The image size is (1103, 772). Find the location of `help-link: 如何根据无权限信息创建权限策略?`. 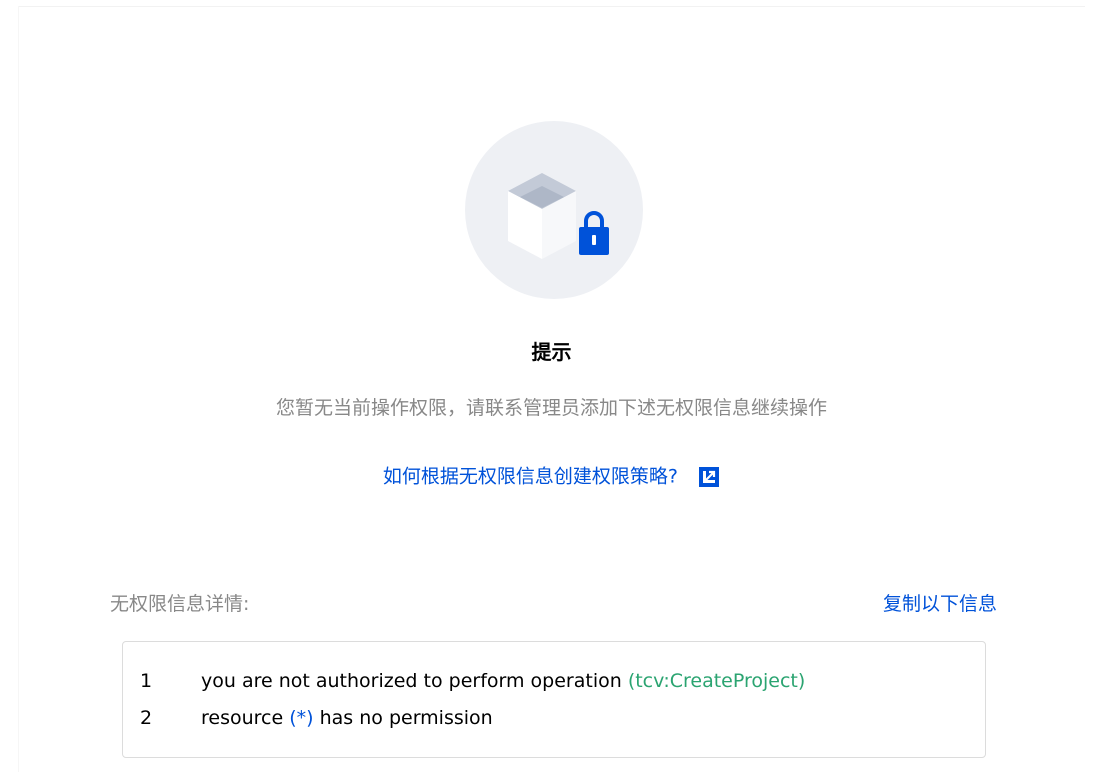

help-link: 如何根据无权限信息创建权限策略? is located at coordinates (551, 476).